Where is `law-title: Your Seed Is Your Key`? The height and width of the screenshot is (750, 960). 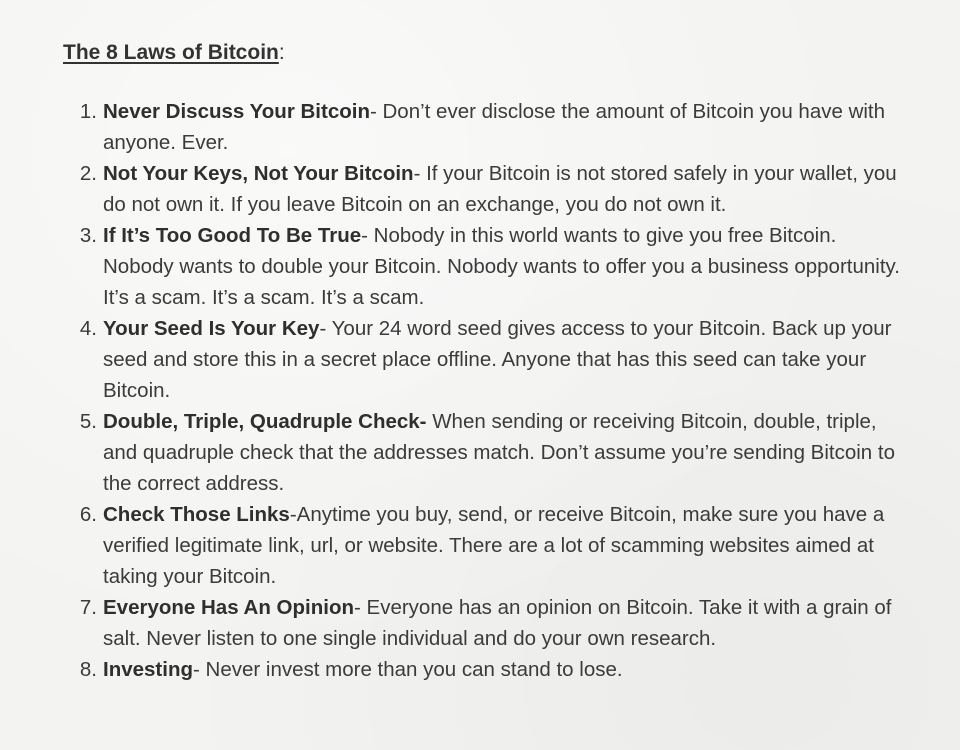
law-title: Your Seed Is Your Key is located at coordinates (211, 328).